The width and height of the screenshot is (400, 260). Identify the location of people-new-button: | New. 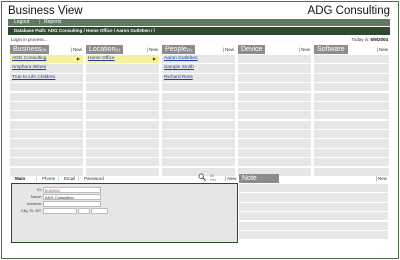
(228, 49).